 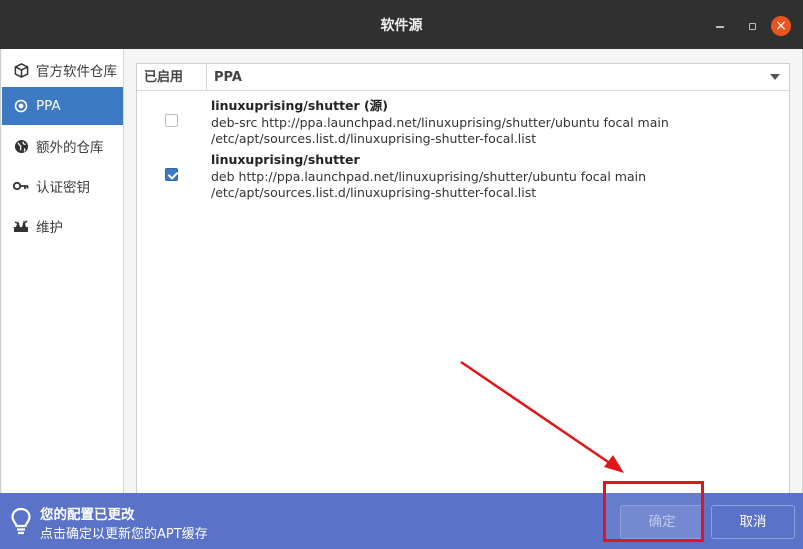 What do you see at coordinates (49, 228) in the screenshot?
I see `sidebar-item-label: 维护` at bounding box center [49, 228].